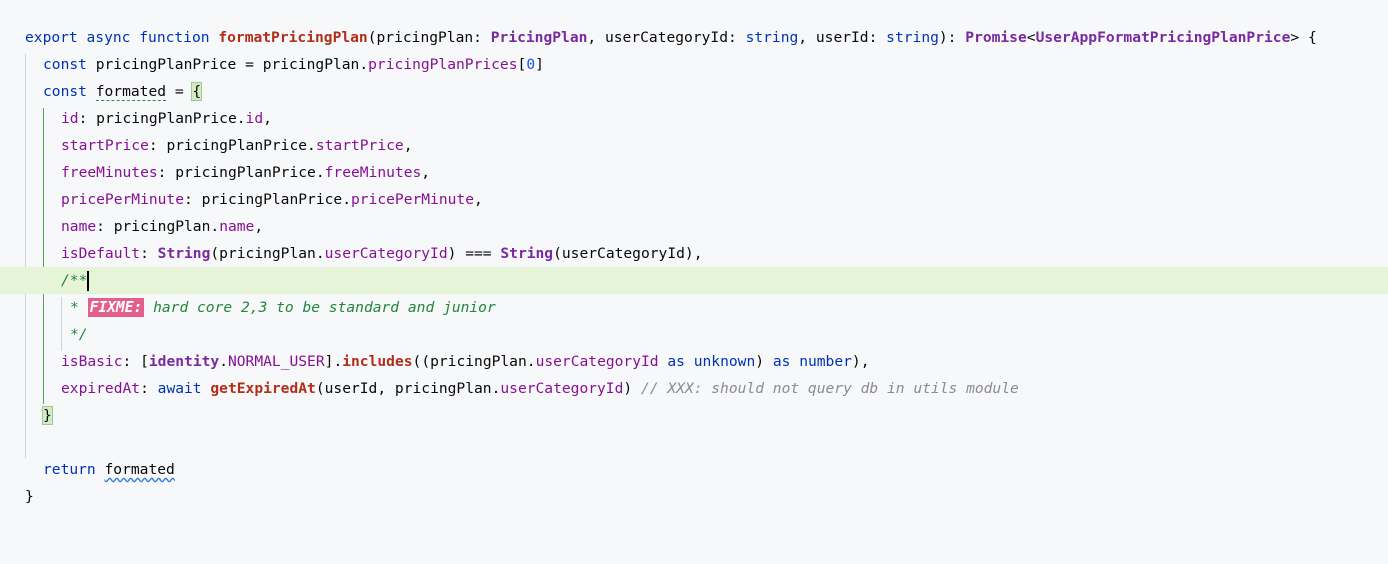 Image resolution: width=1388 pixels, height=564 pixels. I want to click on code-line-5: startPrice: pricingPlanPrice.startPrice,, so click(694, 145).